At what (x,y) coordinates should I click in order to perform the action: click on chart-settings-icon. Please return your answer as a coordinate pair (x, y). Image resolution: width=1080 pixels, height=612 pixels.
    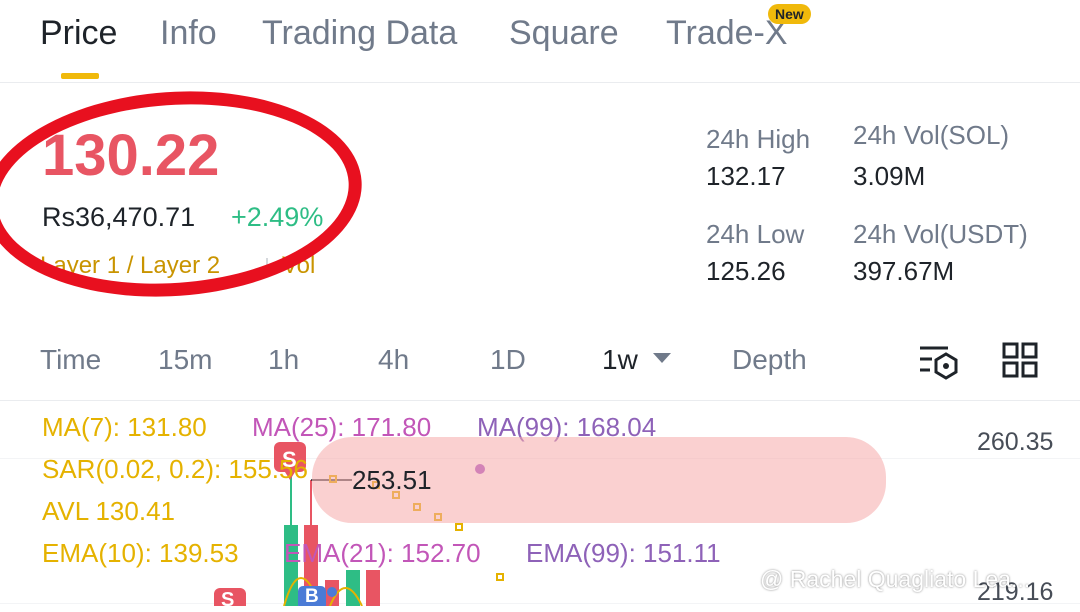
    Looking at the image, I should click on (939, 363).